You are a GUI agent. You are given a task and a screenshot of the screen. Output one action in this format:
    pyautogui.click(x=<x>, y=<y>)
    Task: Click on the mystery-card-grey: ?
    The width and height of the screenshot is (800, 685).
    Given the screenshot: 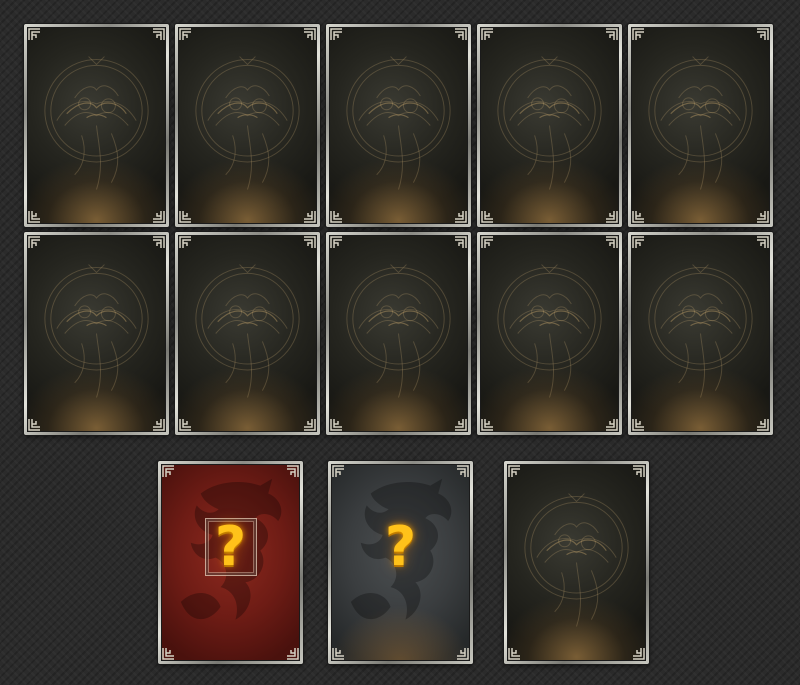 What is the action you would take?
    pyautogui.click(x=400, y=562)
    